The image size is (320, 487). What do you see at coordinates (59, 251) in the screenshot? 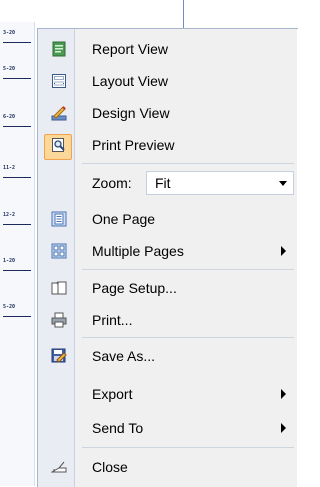
I see `multiple-pages-icon` at bounding box center [59, 251].